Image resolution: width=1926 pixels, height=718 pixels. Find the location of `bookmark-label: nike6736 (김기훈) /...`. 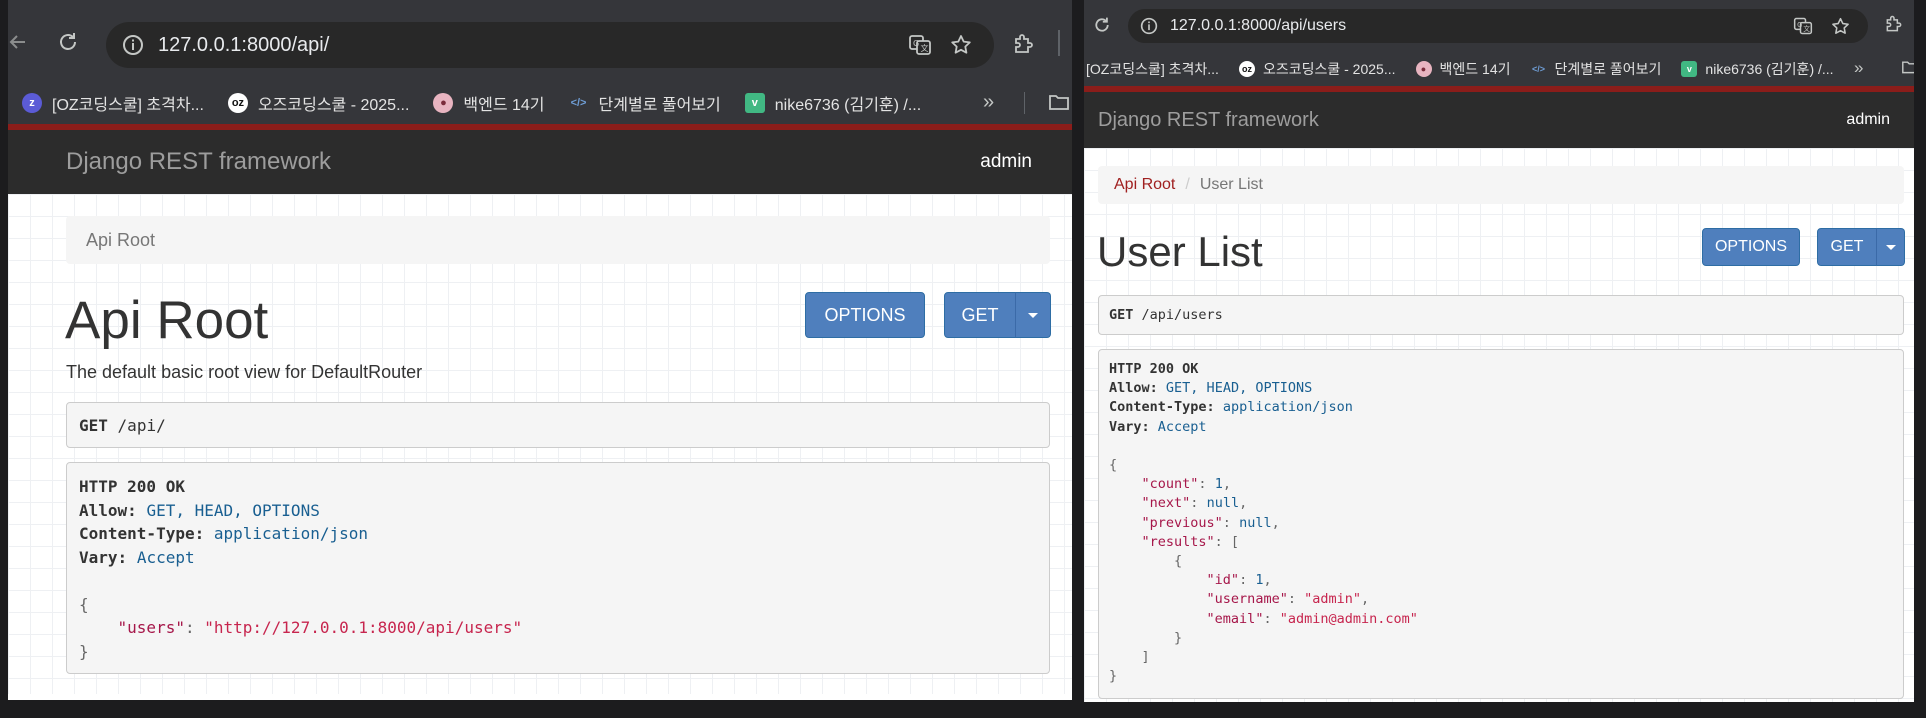

bookmark-label: nike6736 (김기훈) /... is located at coordinates (848, 105).